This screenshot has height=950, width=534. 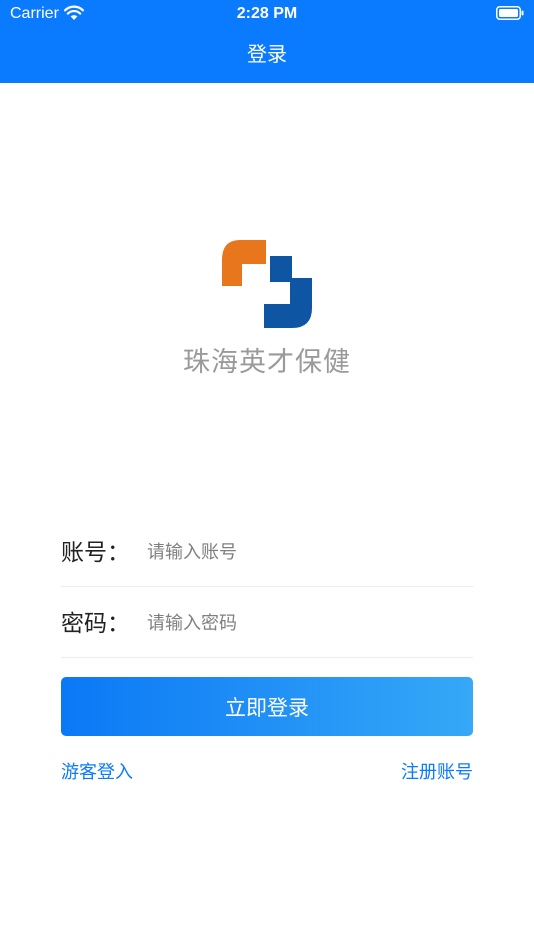 What do you see at coordinates (267, 362) in the screenshot?
I see `app-name: 珠海英才保健` at bounding box center [267, 362].